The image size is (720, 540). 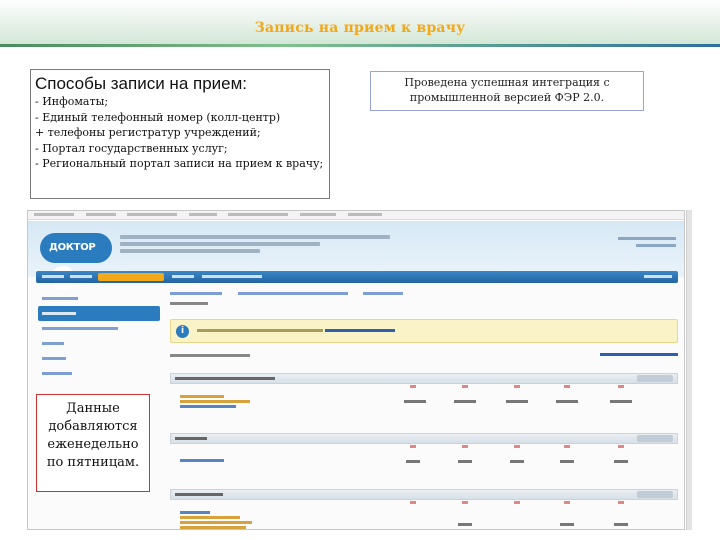 I want to click on weekly-update-note-line: еженедельно, so click(x=93, y=444).